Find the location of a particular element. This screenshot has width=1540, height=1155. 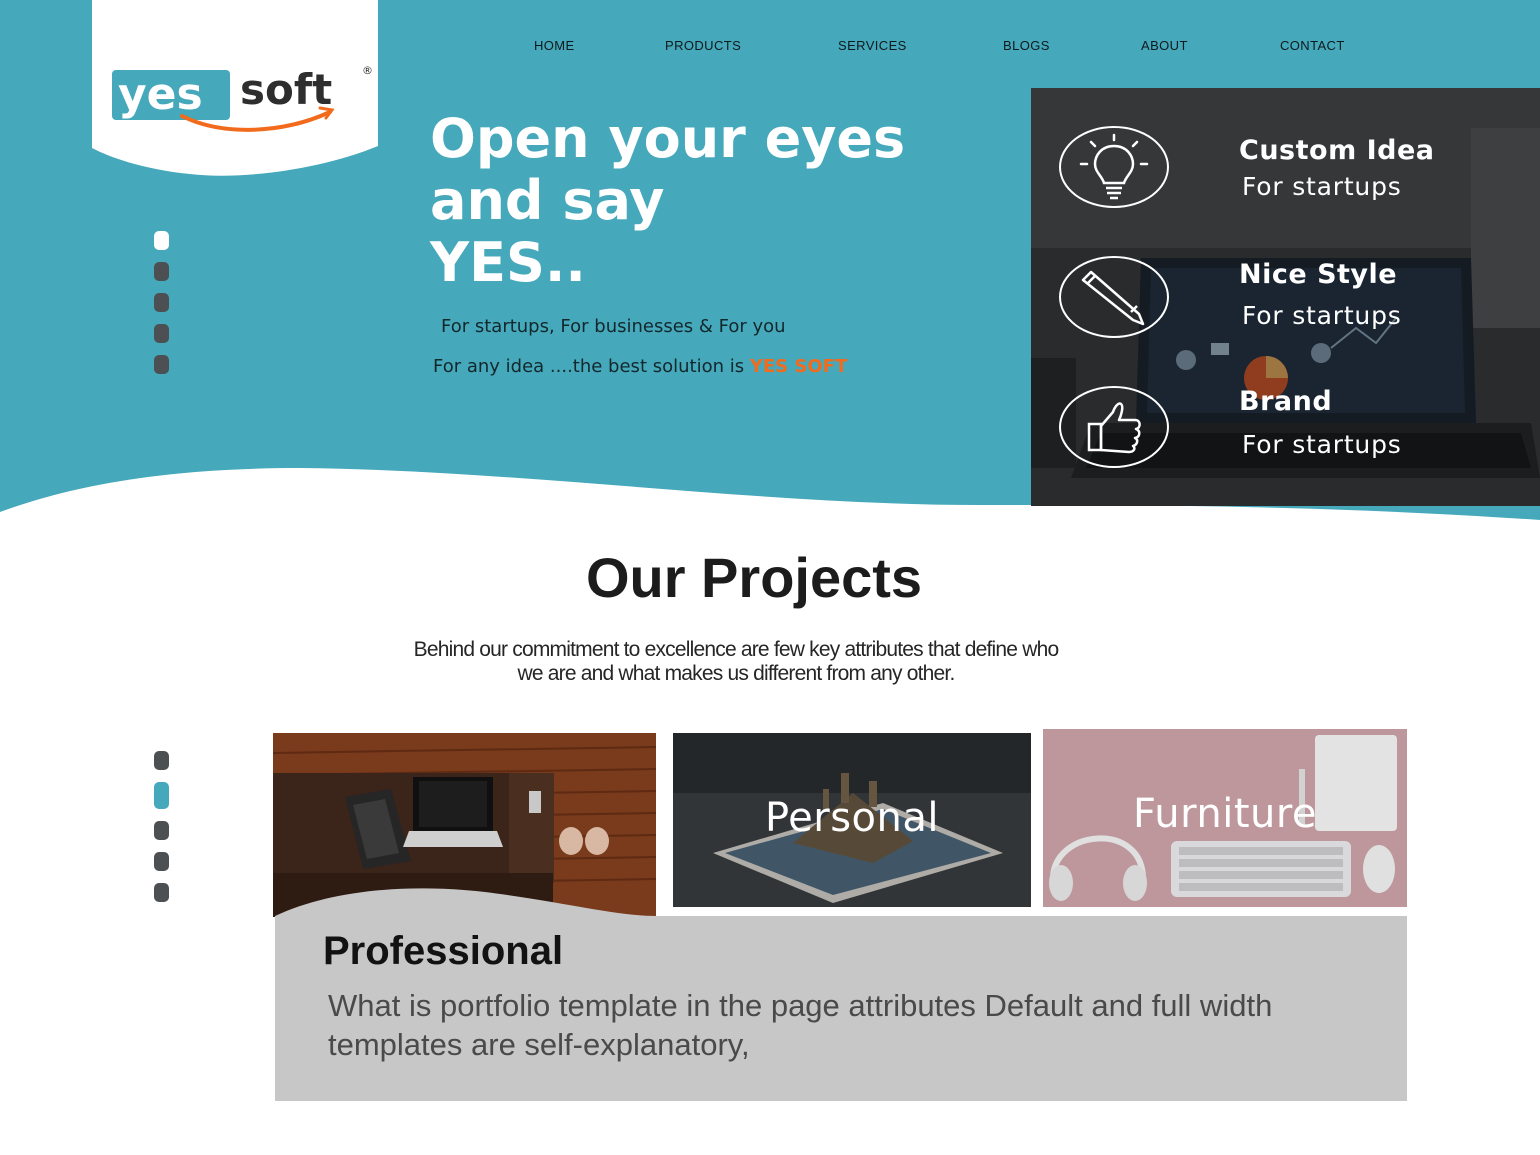

nav-products-link: PRODUCTS is located at coordinates (703, 45).